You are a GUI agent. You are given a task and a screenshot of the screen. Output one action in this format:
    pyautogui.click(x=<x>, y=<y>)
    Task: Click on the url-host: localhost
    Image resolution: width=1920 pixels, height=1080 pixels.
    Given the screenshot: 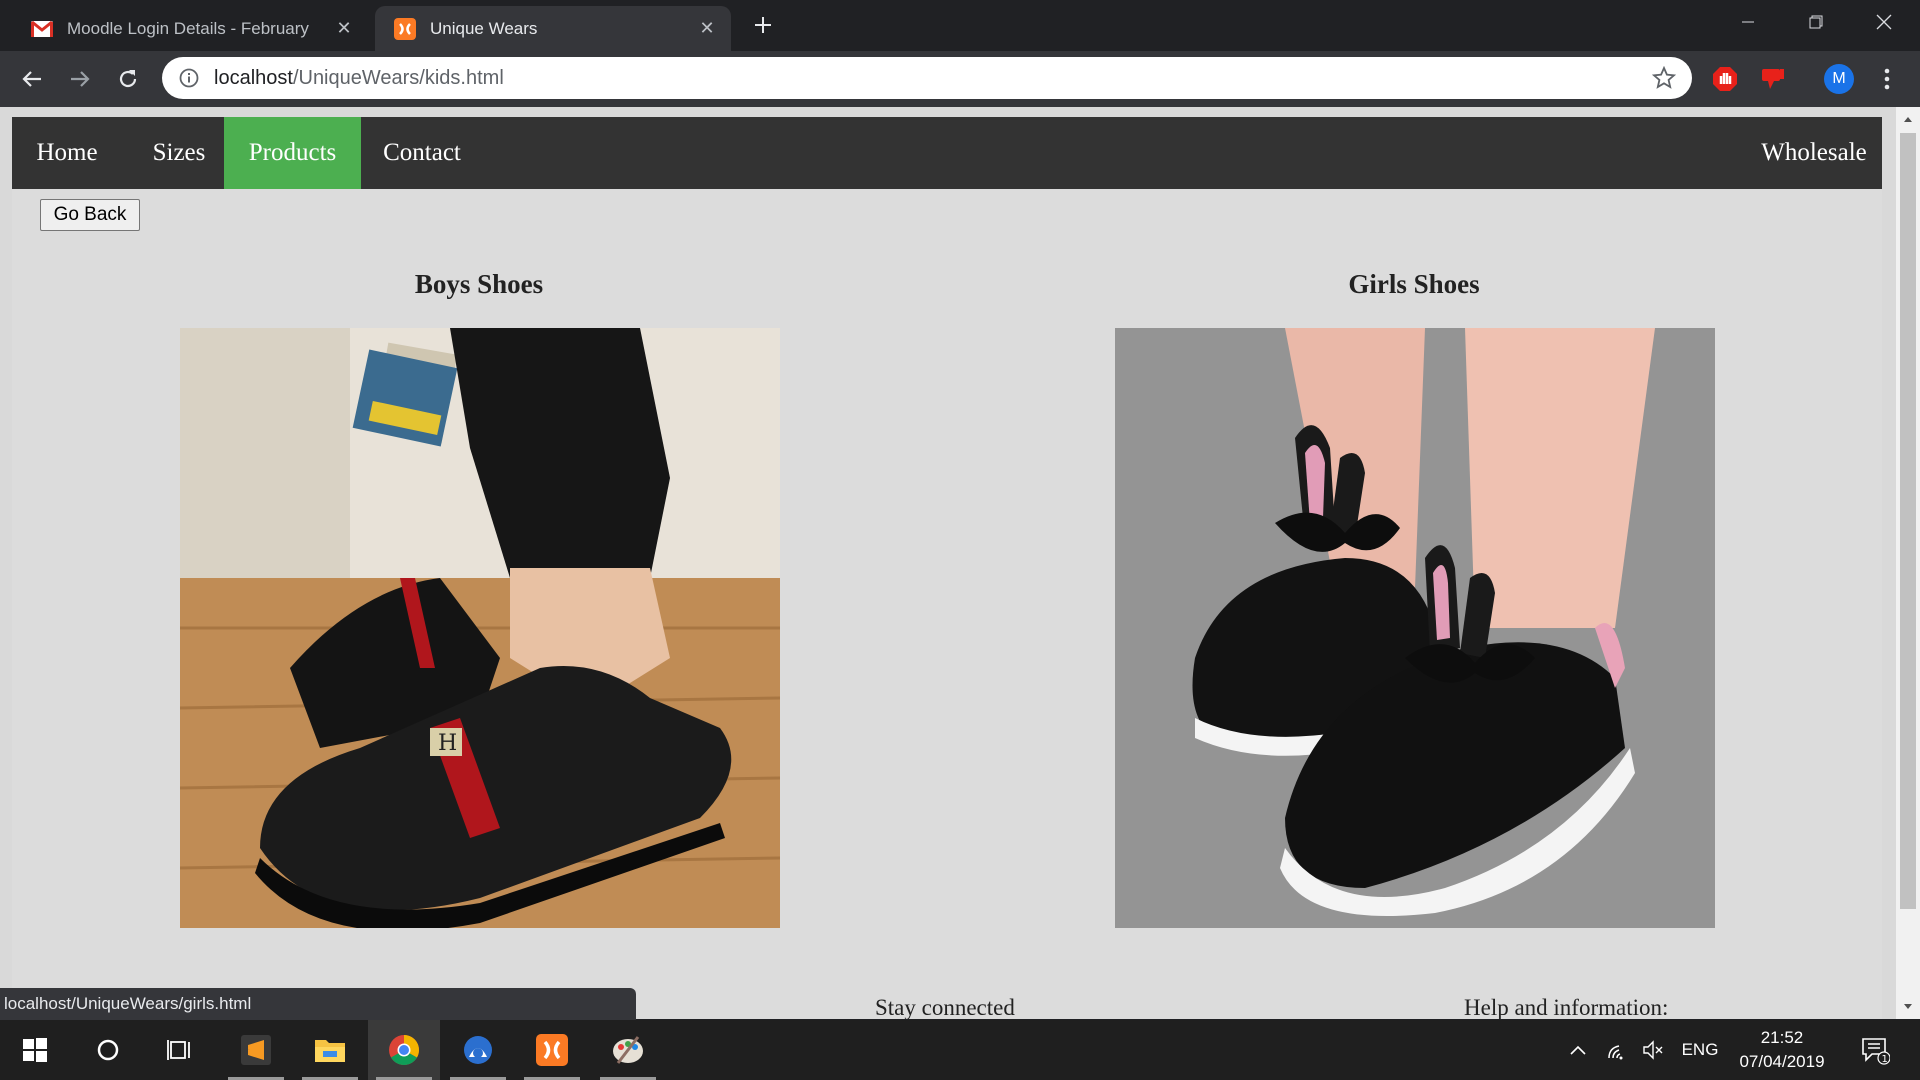 What is the action you would take?
    pyautogui.click(x=253, y=77)
    